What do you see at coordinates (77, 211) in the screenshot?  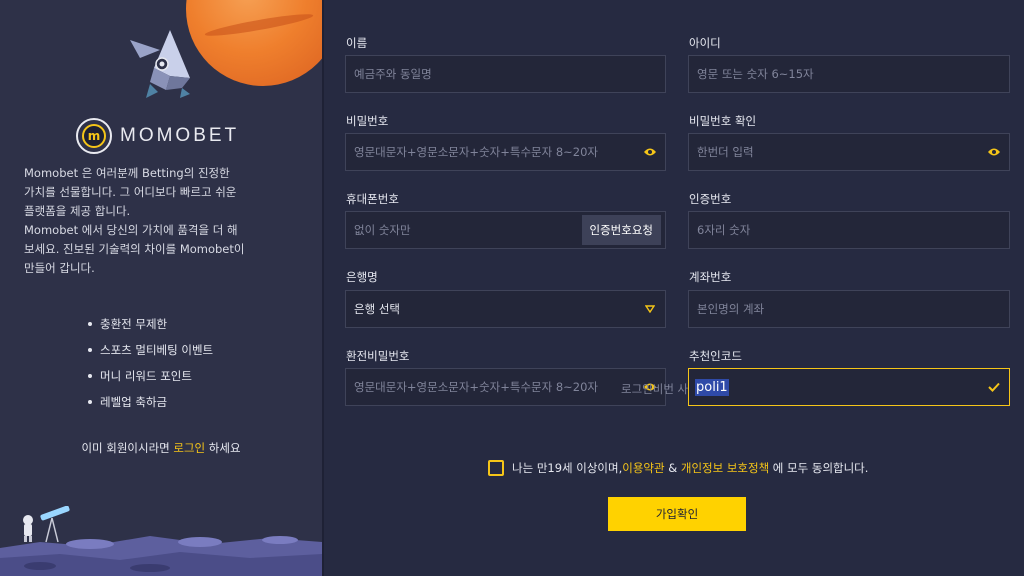 I see `intro-line: 플랫폼을 제공 합니다.` at bounding box center [77, 211].